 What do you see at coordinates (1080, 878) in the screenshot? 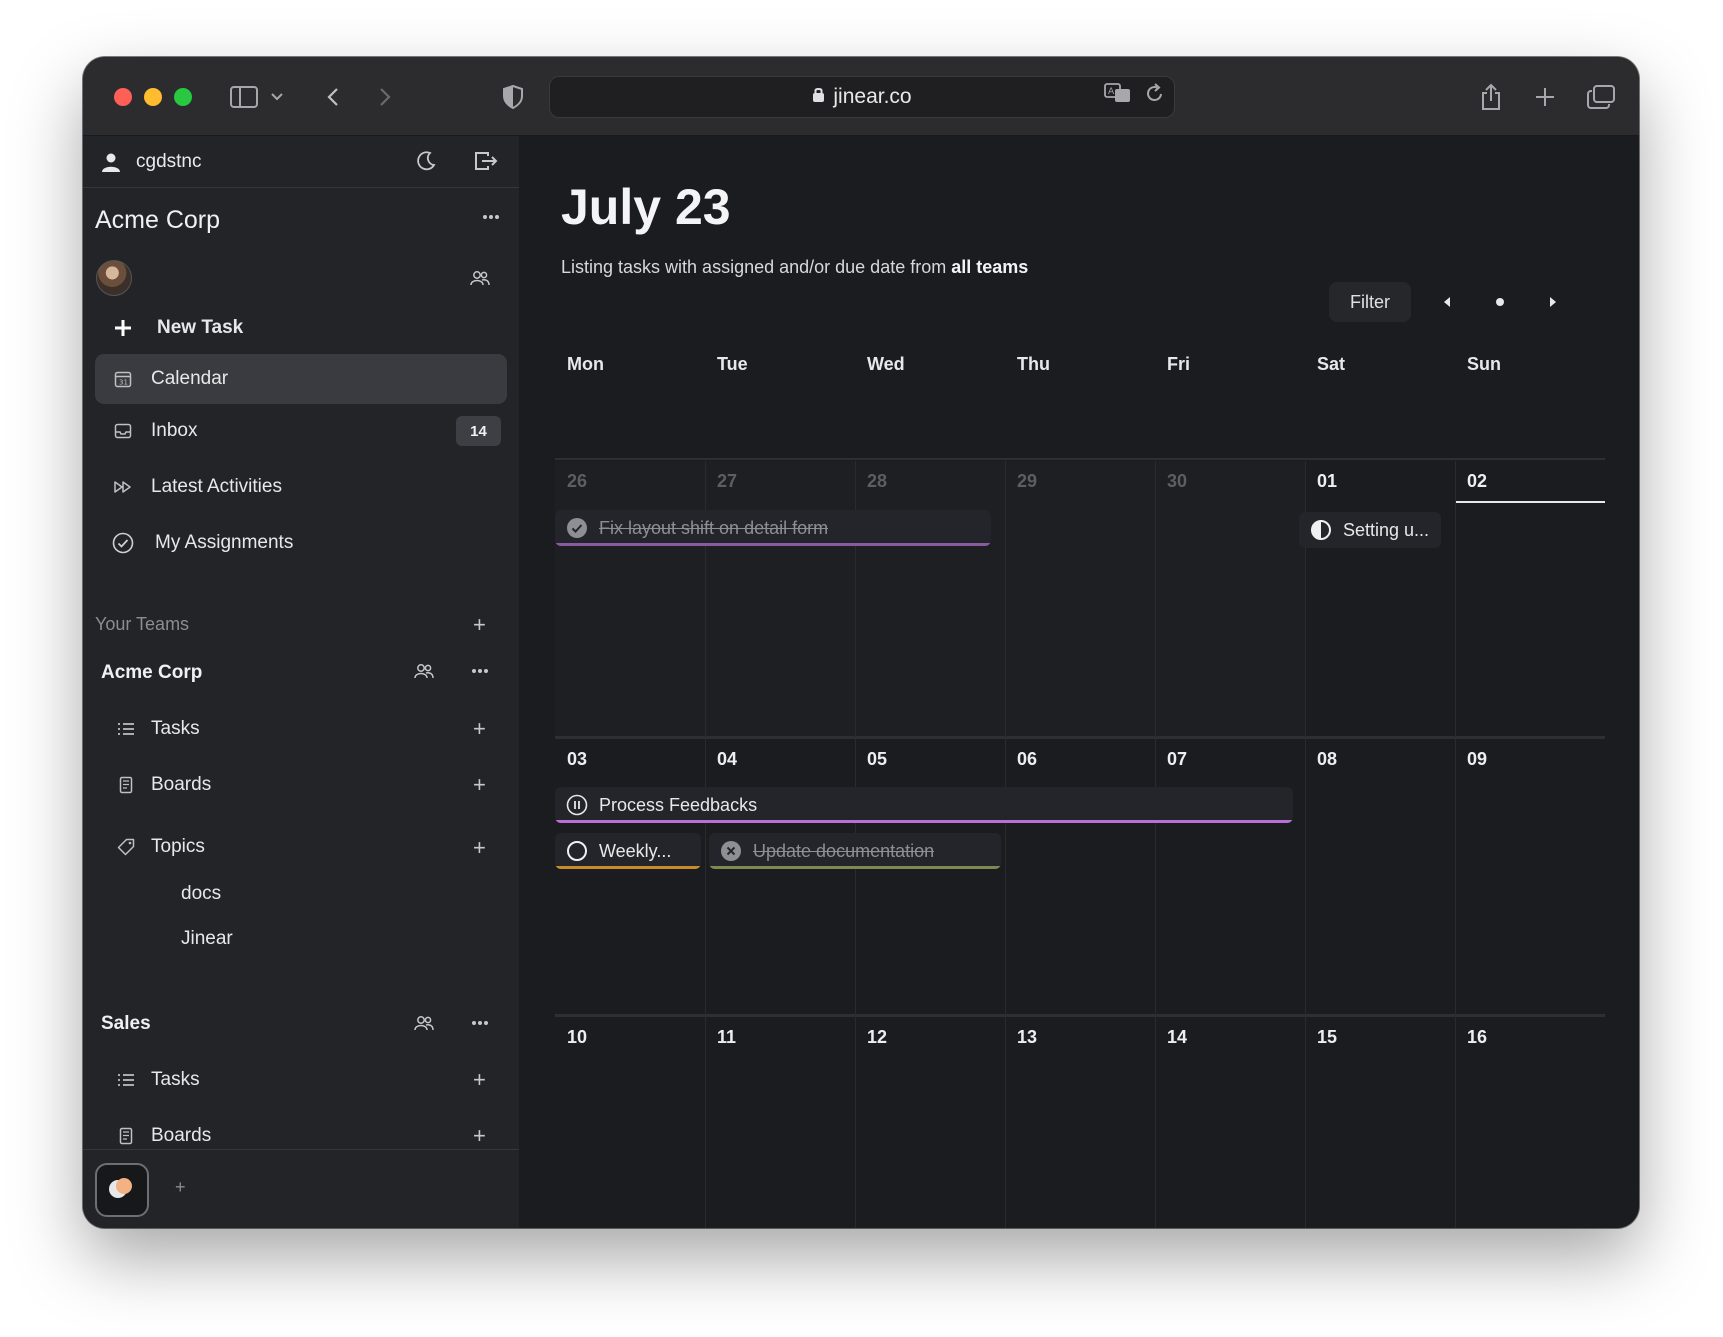
I see `day-cell: 06` at bounding box center [1080, 878].